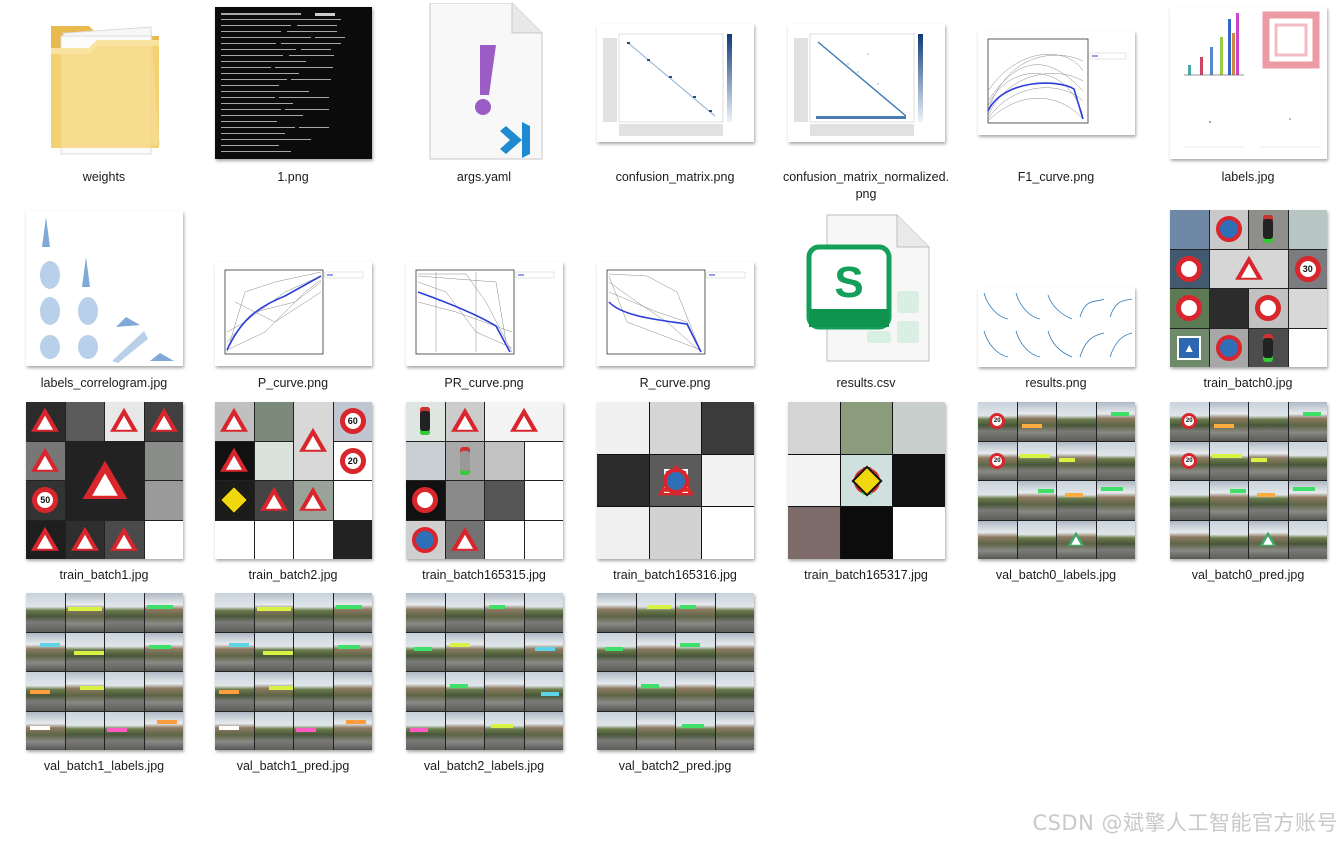  I want to click on image-thumbnail: 60 20, so click(293, 480).